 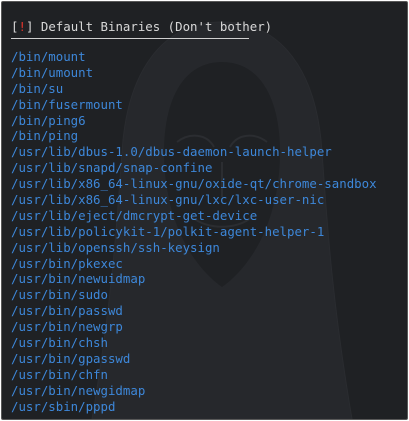 I want to click on binary-path: /usr/sbin/pppd, so click(x=63, y=406).